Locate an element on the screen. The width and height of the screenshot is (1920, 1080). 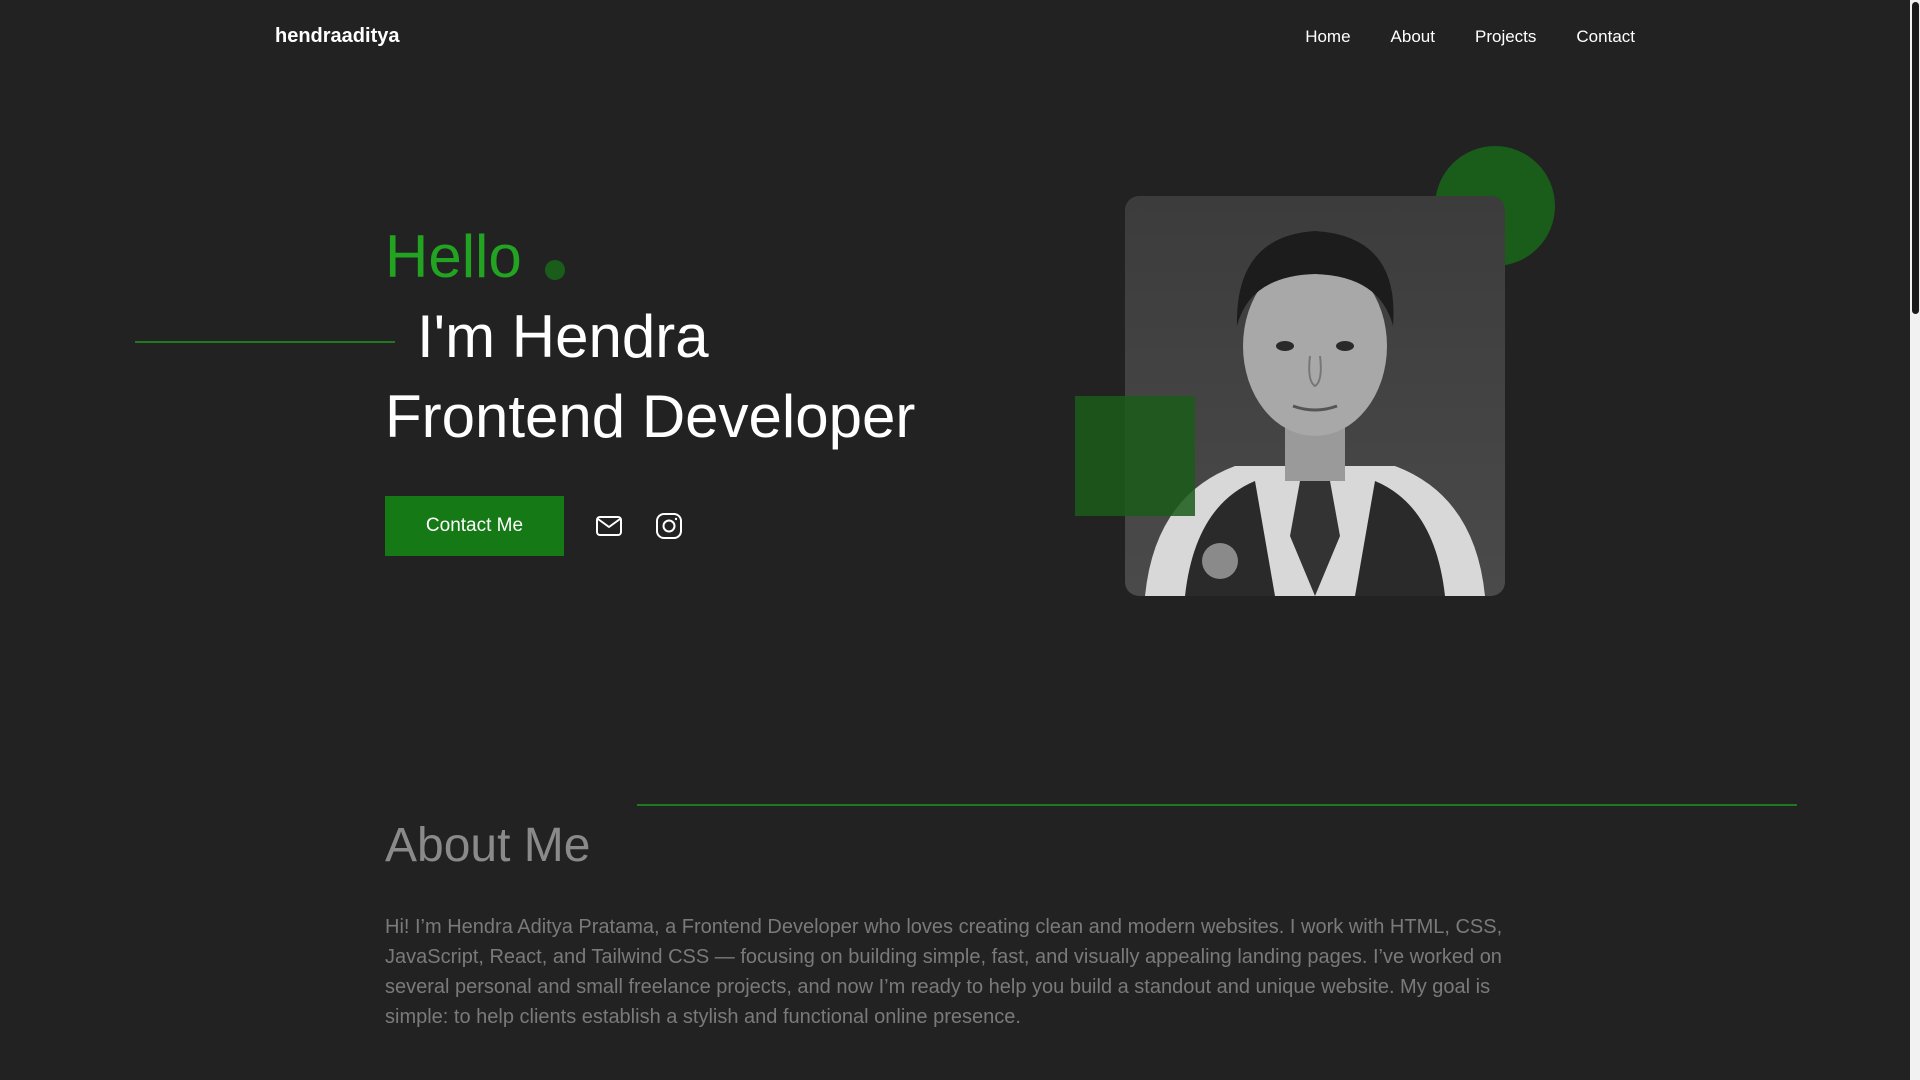
mail-icon is located at coordinates (609, 526).